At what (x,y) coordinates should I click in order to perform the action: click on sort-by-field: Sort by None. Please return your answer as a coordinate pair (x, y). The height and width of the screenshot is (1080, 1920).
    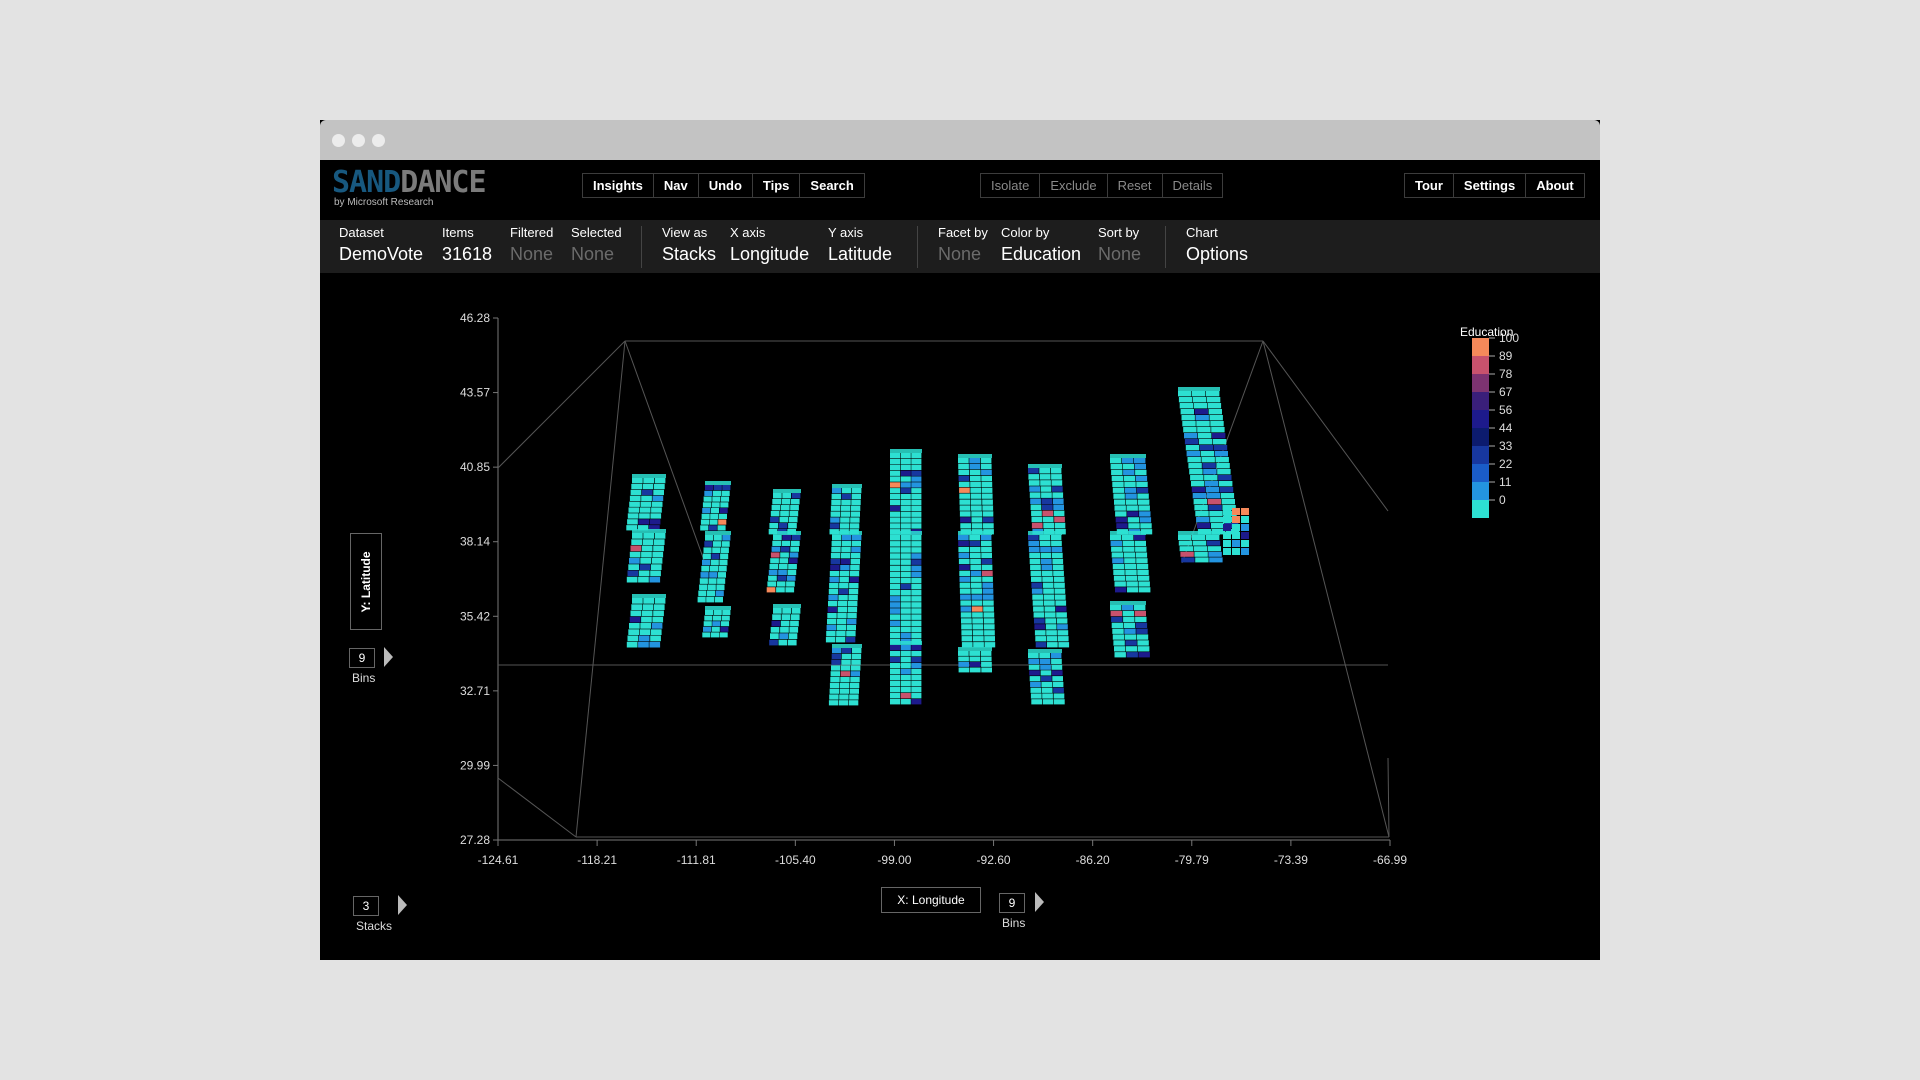
    Looking at the image, I should click on (1119, 246).